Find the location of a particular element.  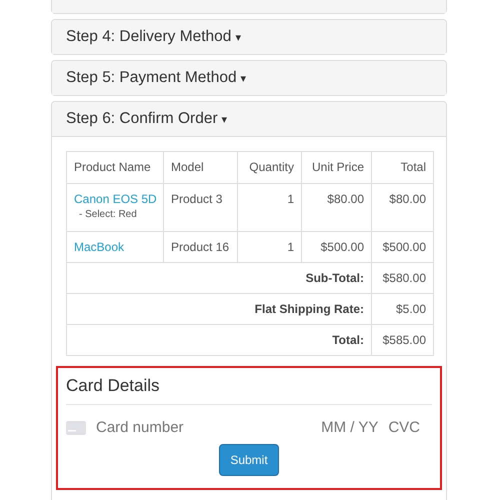

total-value: $5.00 is located at coordinates (403, 309).